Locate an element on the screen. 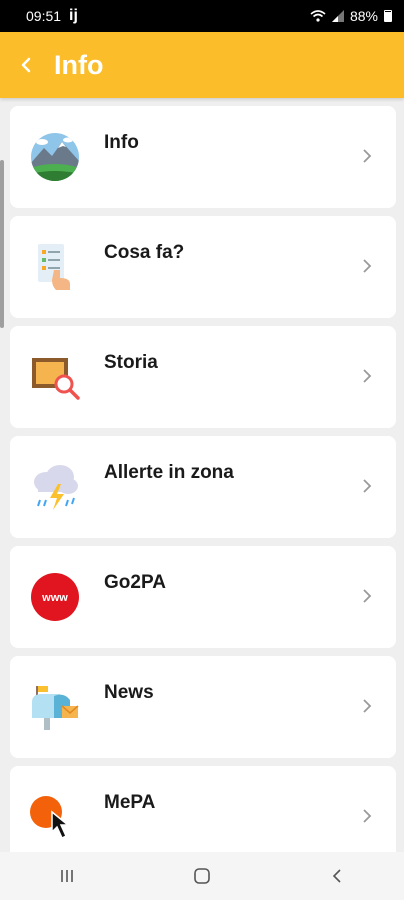 This screenshot has width=404, height=900. menu-item-mepa: MePA is located at coordinates (203, 809).